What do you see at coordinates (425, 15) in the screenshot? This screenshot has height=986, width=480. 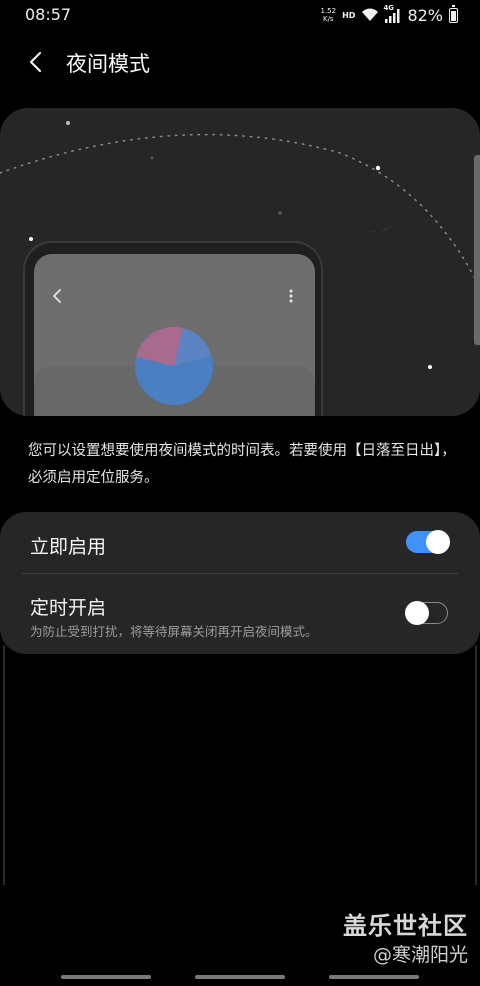 I see `battery-percent: 82%` at bounding box center [425, 15].